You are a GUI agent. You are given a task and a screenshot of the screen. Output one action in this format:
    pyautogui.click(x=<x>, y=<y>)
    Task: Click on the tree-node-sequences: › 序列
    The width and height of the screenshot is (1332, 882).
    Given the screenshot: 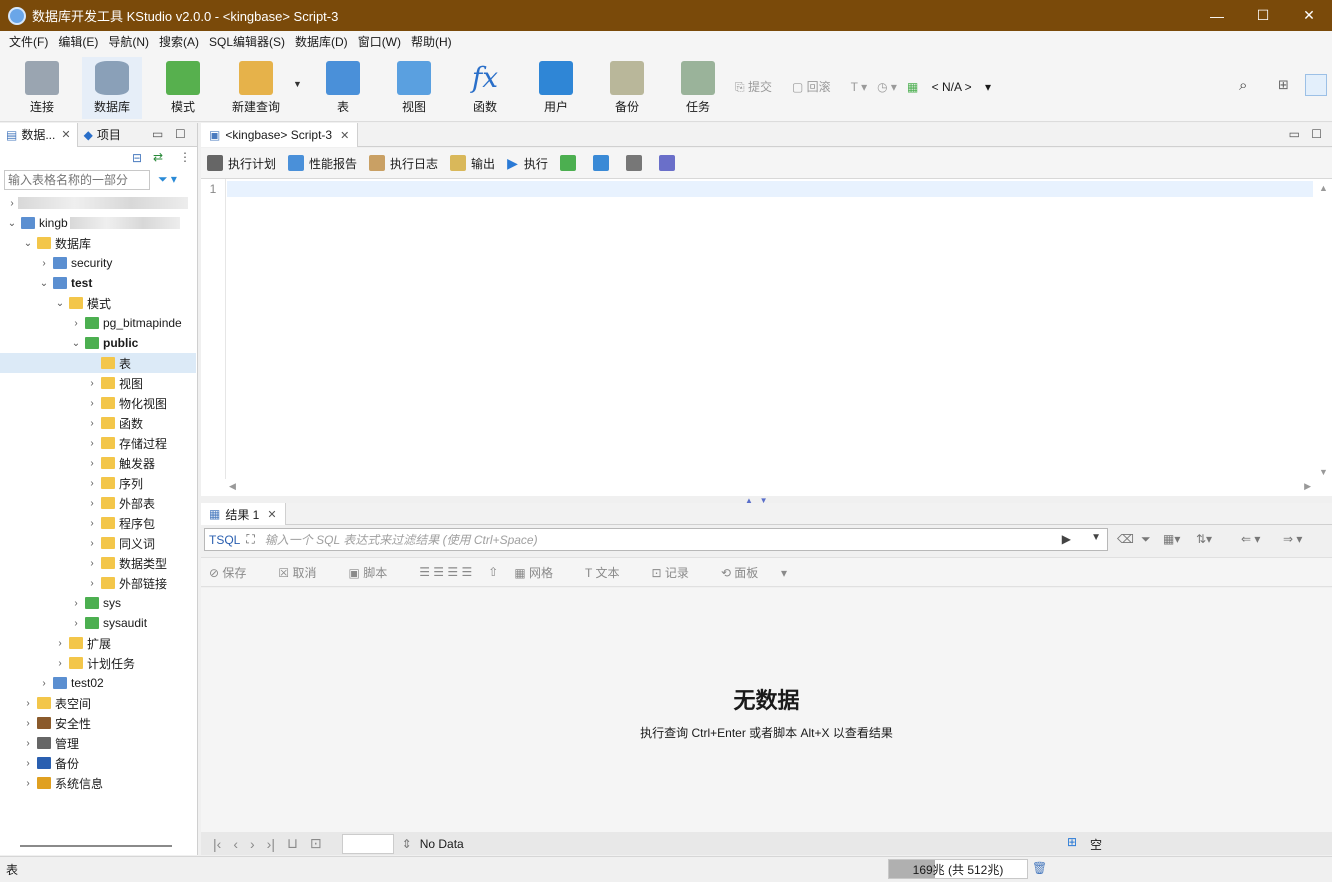 What is the action you would take?
    pyautogui.click(x=98, y=483)
    